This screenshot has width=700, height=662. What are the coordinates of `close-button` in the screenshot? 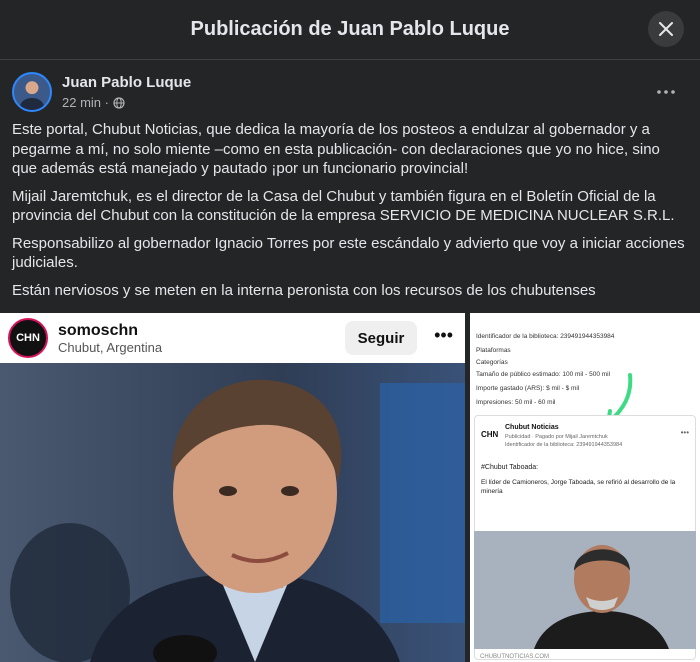 It's located at (666, 29).